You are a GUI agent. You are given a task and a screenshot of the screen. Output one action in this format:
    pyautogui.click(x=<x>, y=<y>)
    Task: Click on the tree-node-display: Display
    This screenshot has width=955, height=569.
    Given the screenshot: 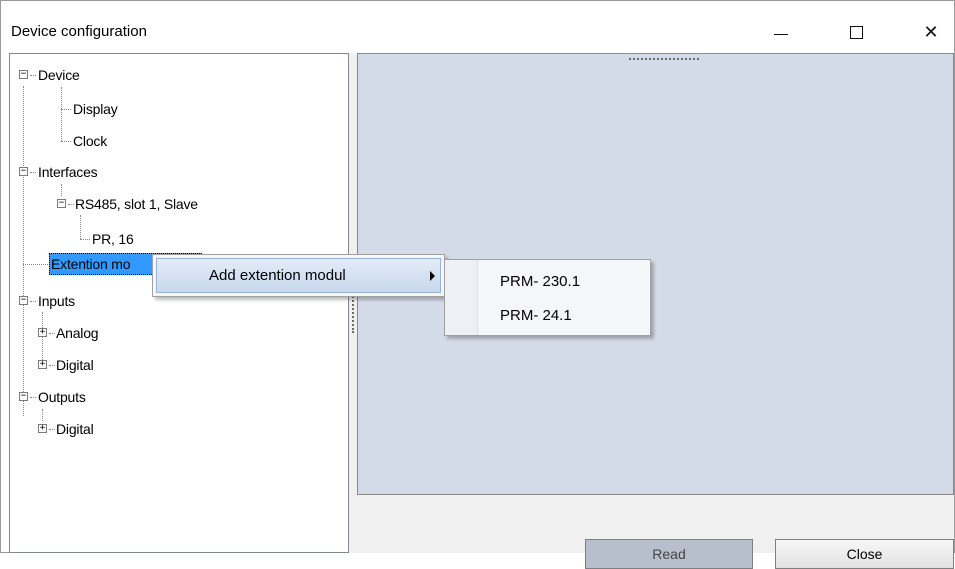 What is the action you would take?
    pyautogui.click(x=95, y=109)
    